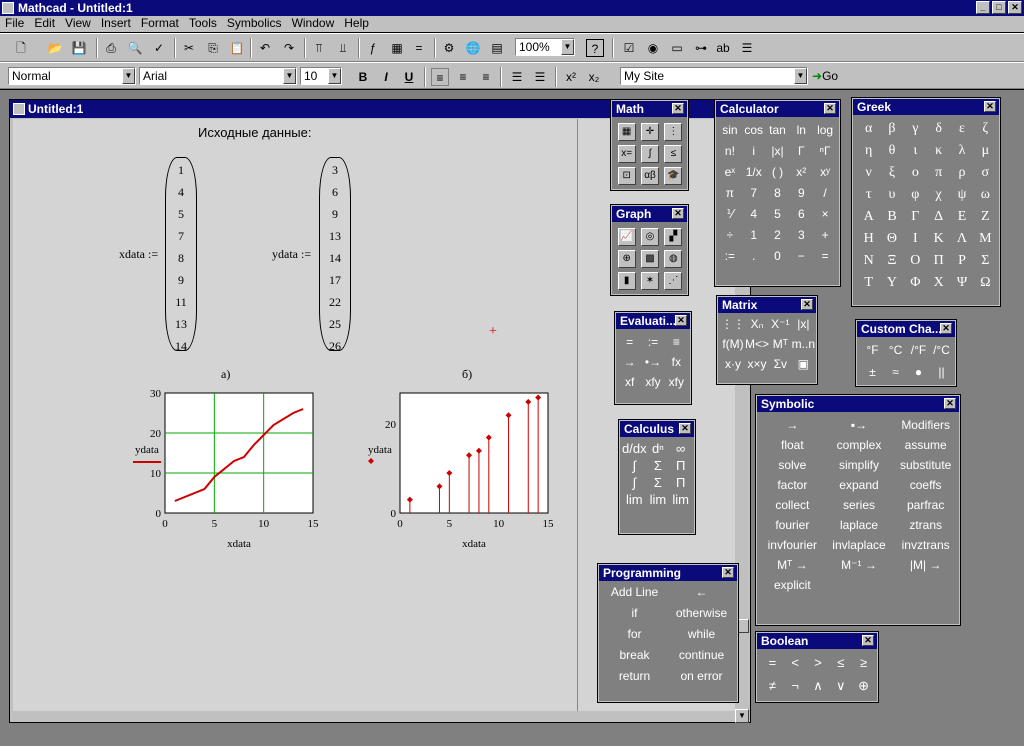  I want to click on maximize-button: □, so click(999, 7).